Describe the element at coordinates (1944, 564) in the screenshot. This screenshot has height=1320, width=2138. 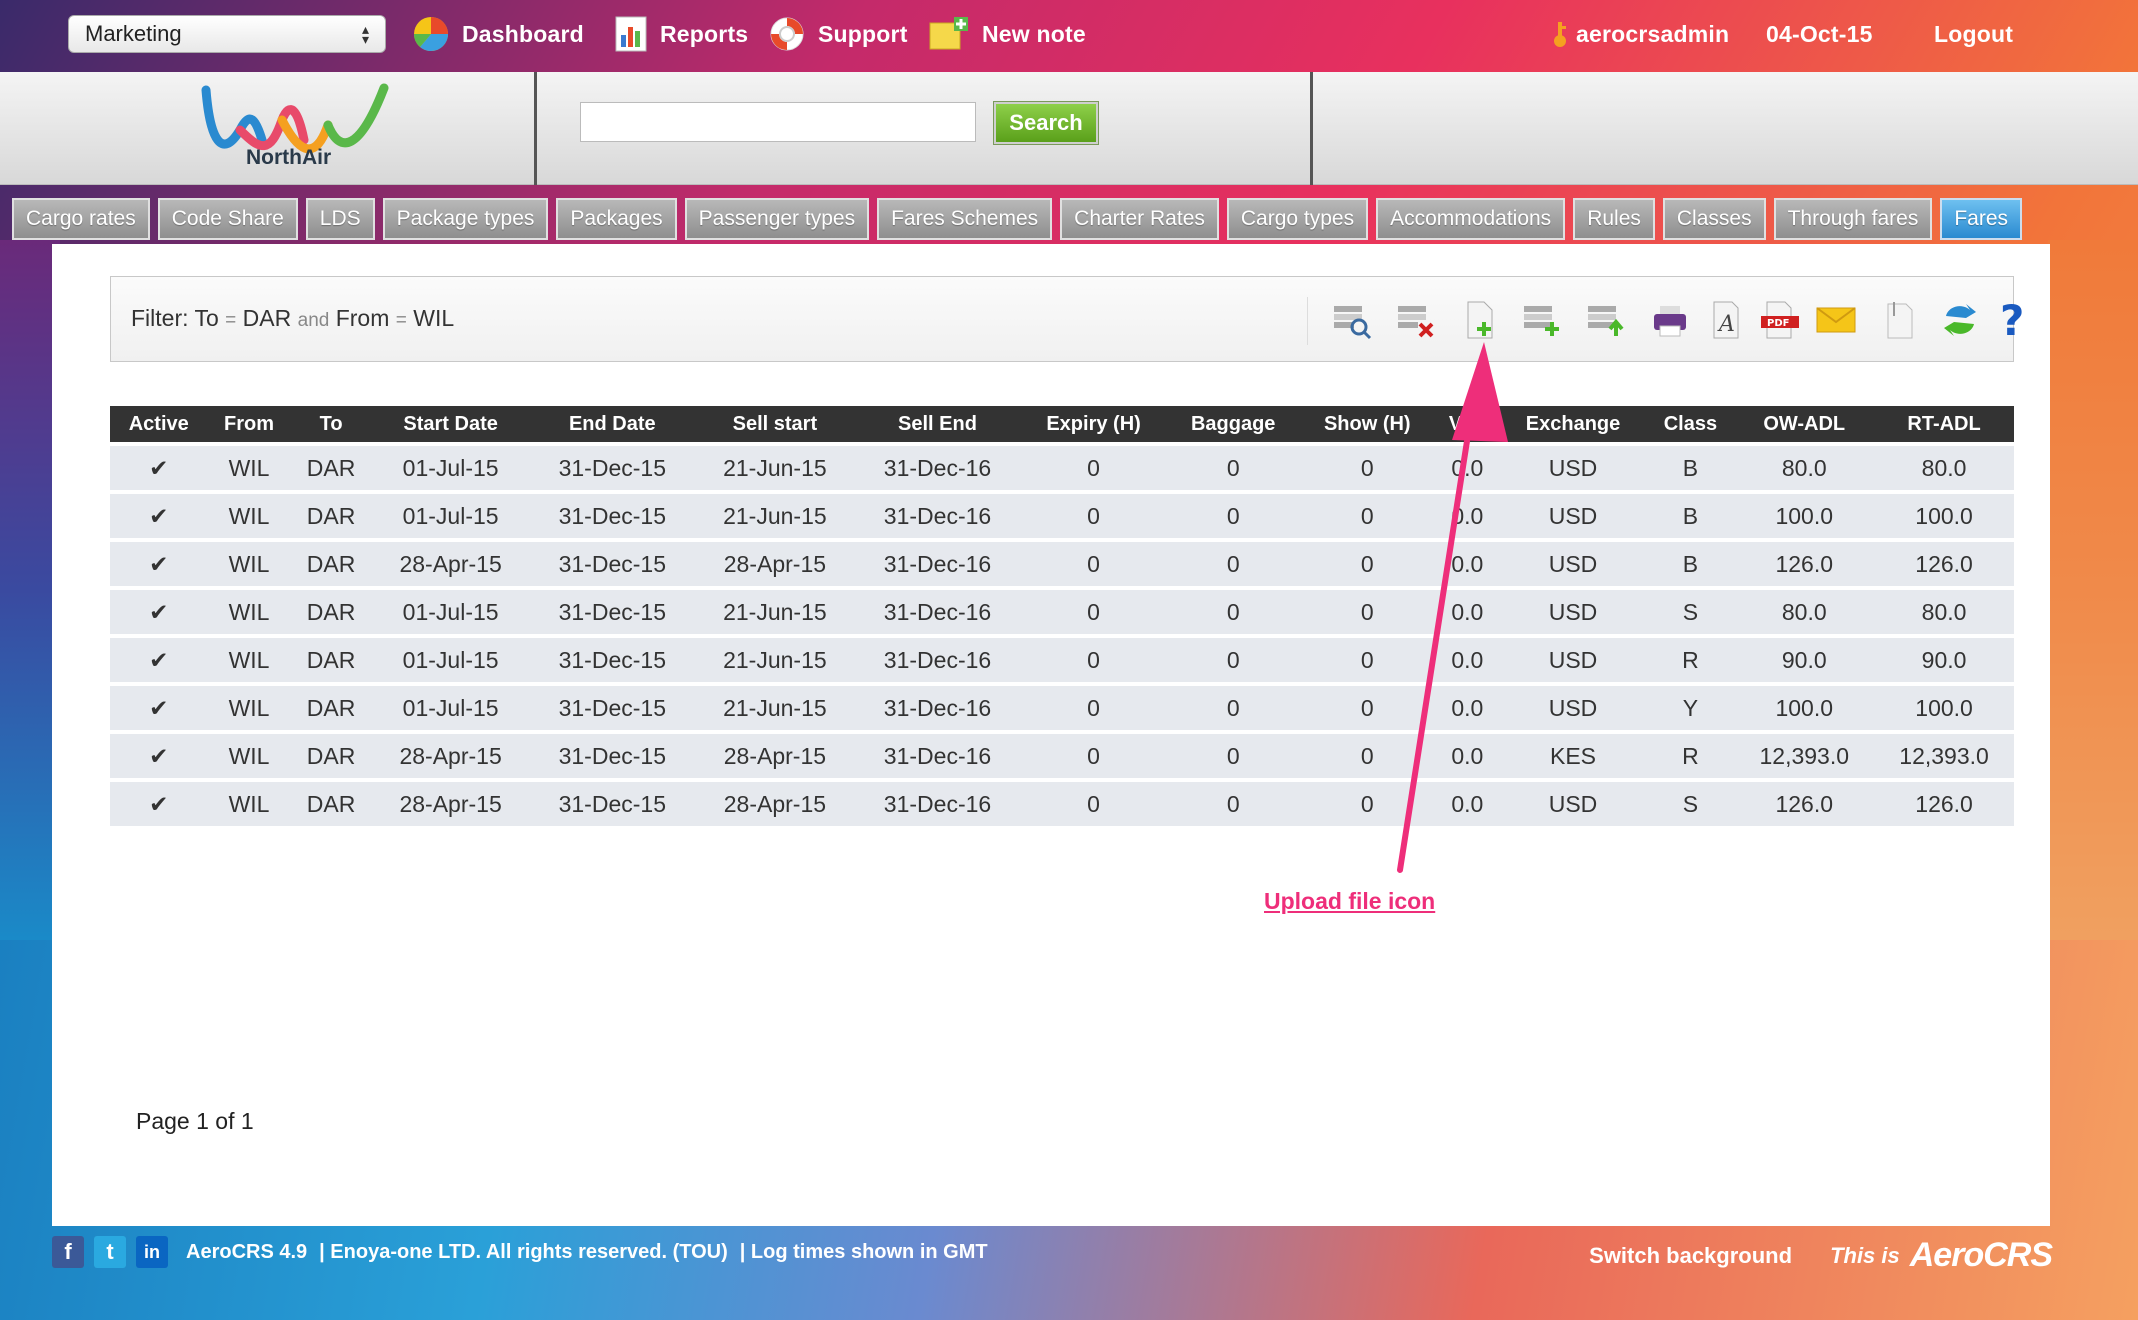
I see `table-cell: 126.0` at that location.